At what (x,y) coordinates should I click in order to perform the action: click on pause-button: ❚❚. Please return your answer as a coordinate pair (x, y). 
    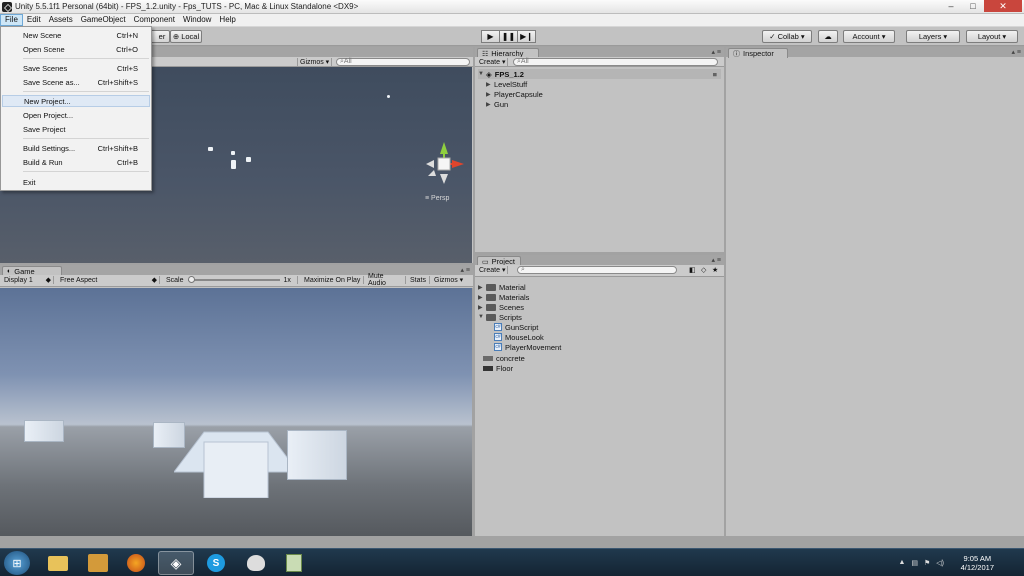
    Looking at the image, I should click on (508, 36).